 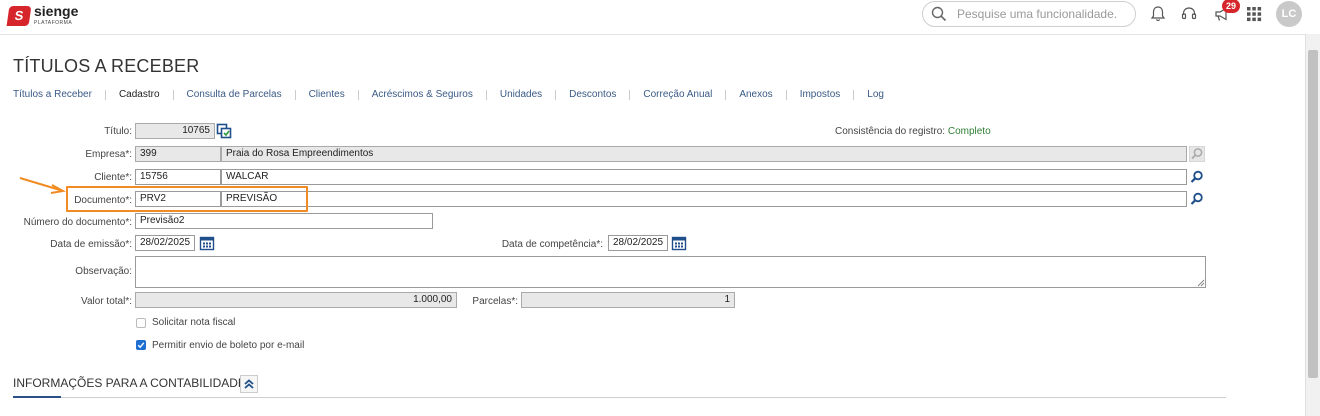 What do you see at coordinates (552, 244) in the screenshot?
I see `data-competencia-label: Data de competência*:` at bounding box center [552, 244].